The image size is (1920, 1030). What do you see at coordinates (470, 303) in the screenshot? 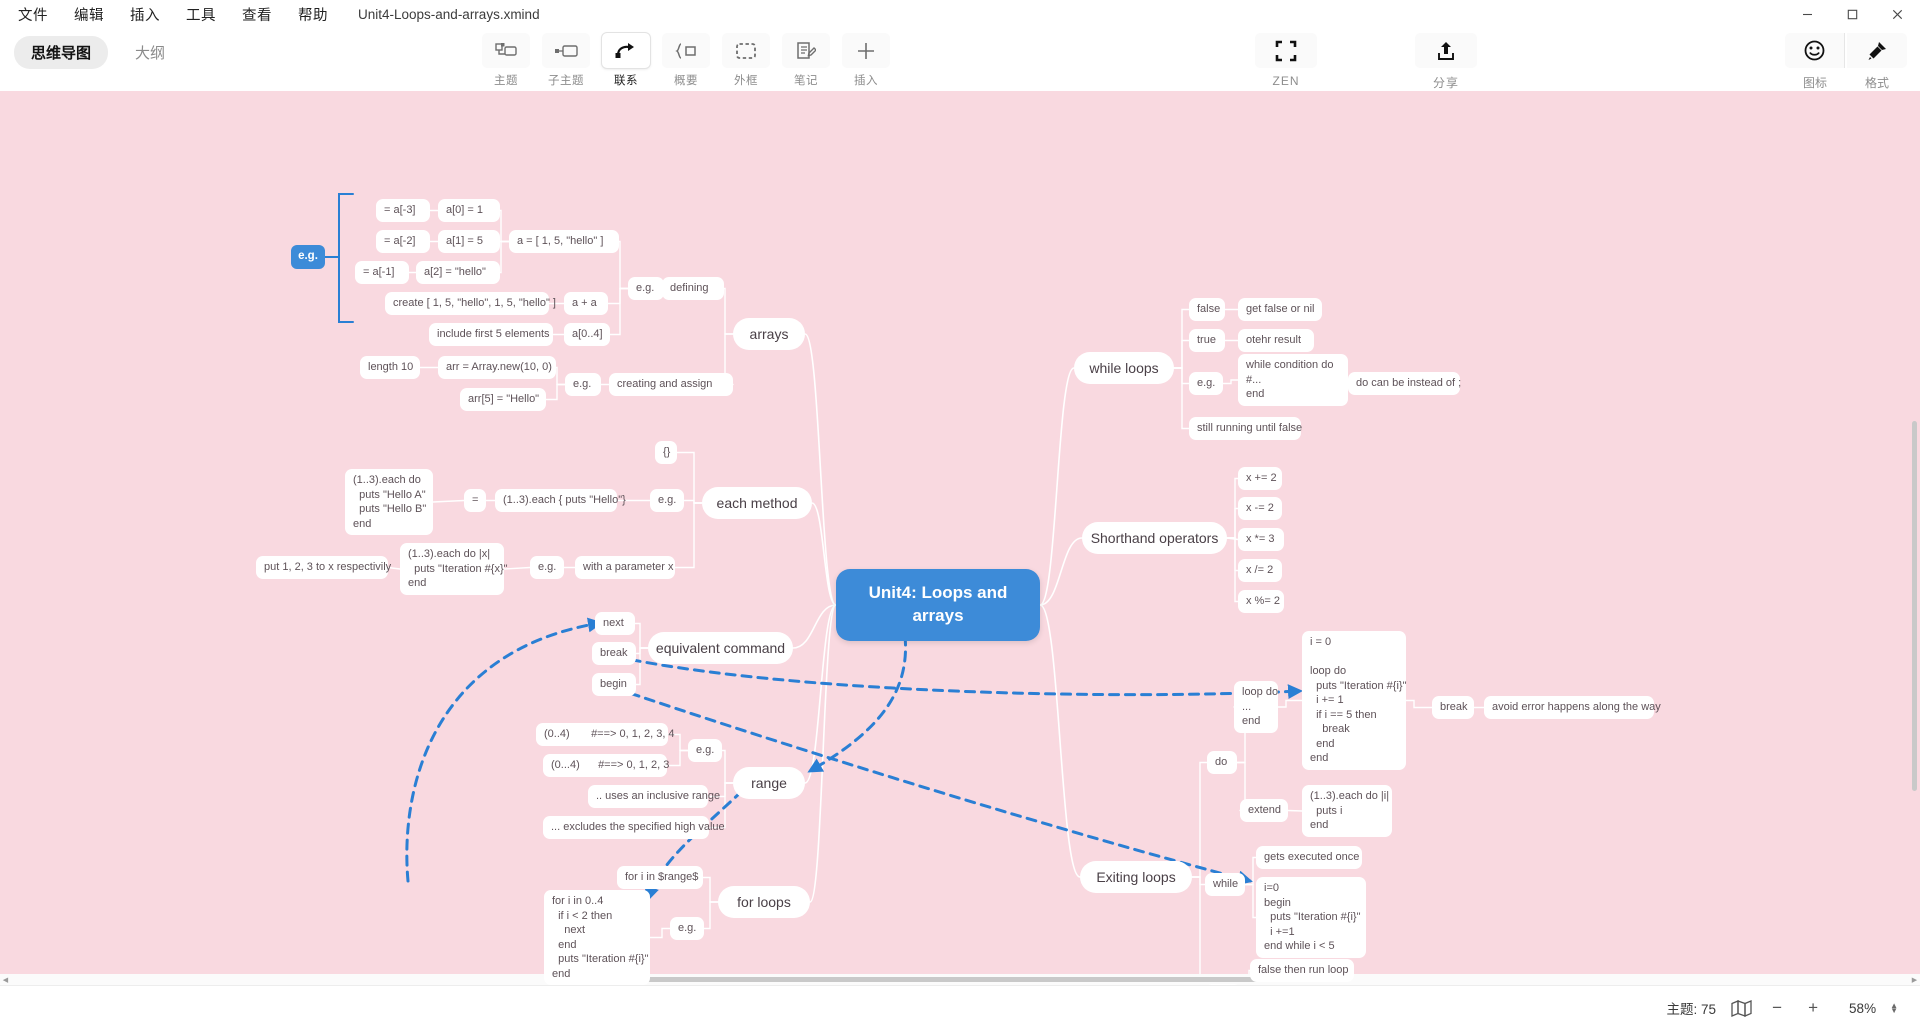
I see `topic-node: create [ 1, 5, "hello", 1, 5, "hello" ]` at bounding box center [470, 303].